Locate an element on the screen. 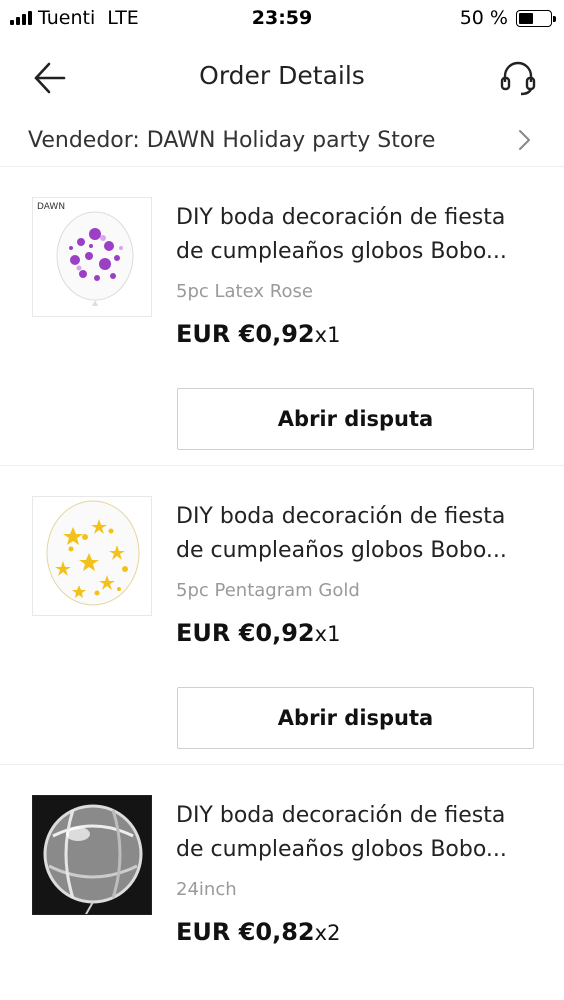 The height and width of the screenshot is (1000, 564). chevron-right-icon is located at coordinates (524, 140).